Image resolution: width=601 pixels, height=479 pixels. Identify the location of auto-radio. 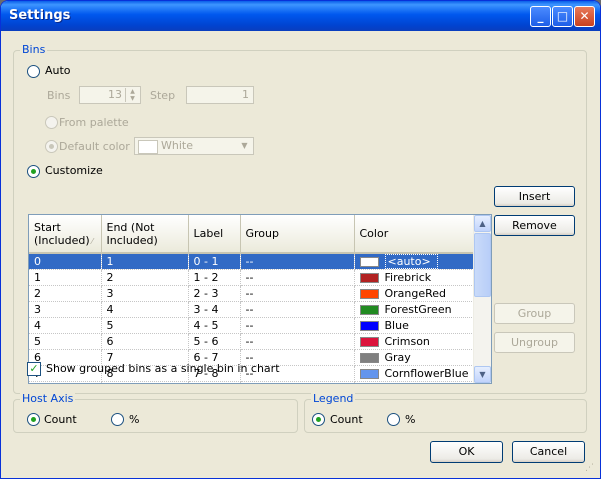
(33, 71).